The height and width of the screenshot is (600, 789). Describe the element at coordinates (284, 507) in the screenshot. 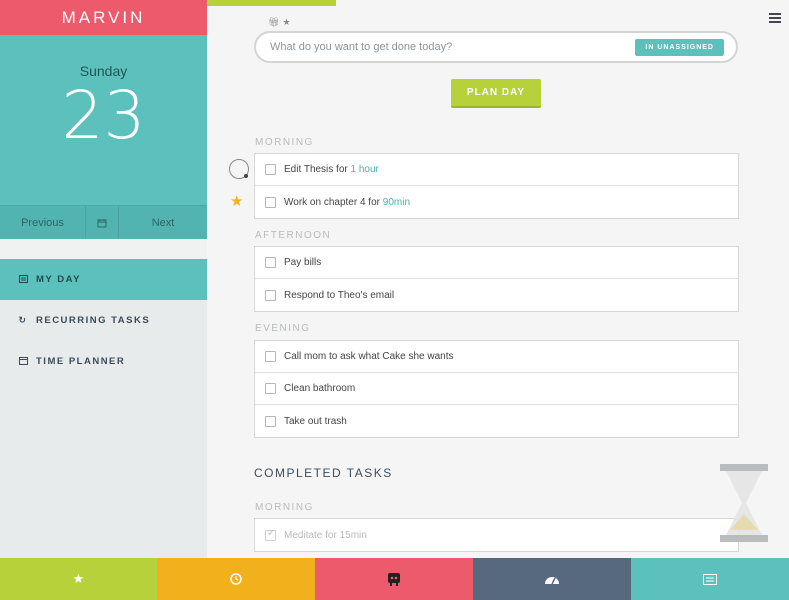

I see `section-label-completed-morning: MORNING` at that location.